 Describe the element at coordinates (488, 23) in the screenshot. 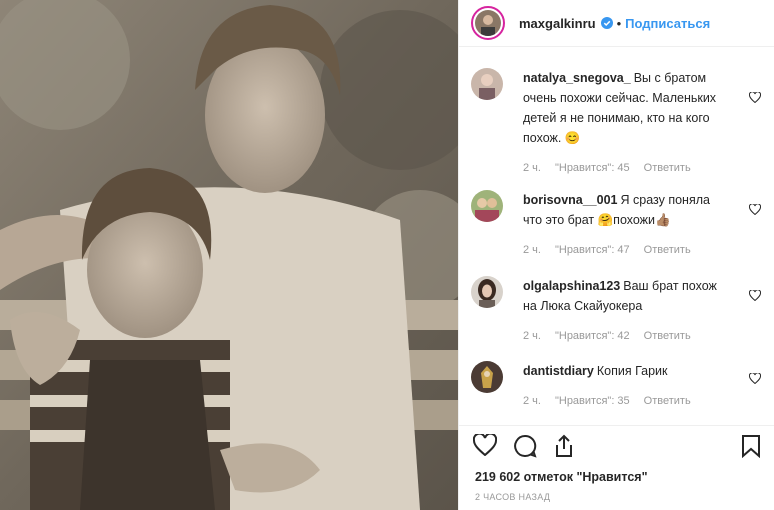

I see `author-avatar` at that location.